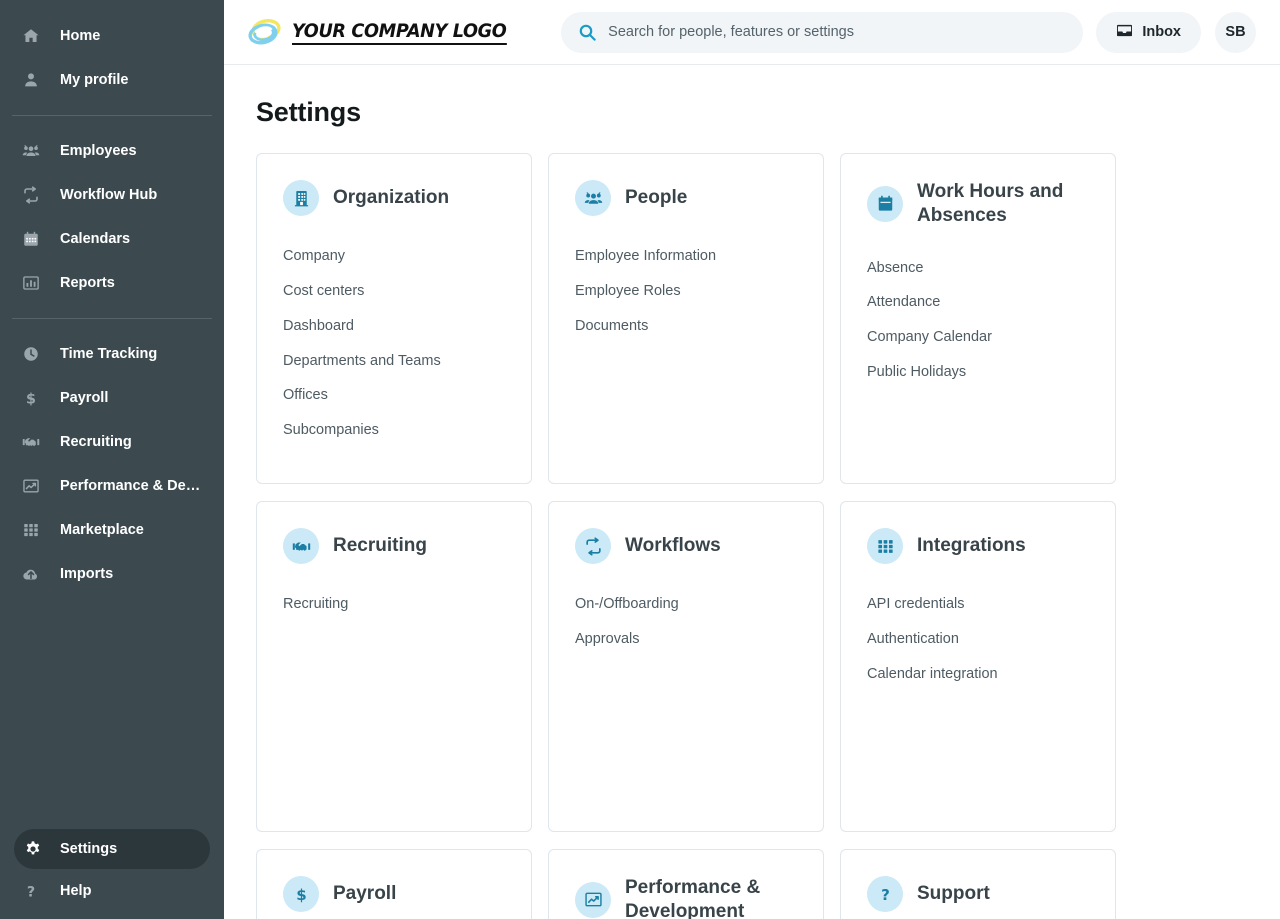 This screenshot has height=919, width=1280. I want to click on logo-text: YOUR COMPANY LOGO, so click(399, 32).